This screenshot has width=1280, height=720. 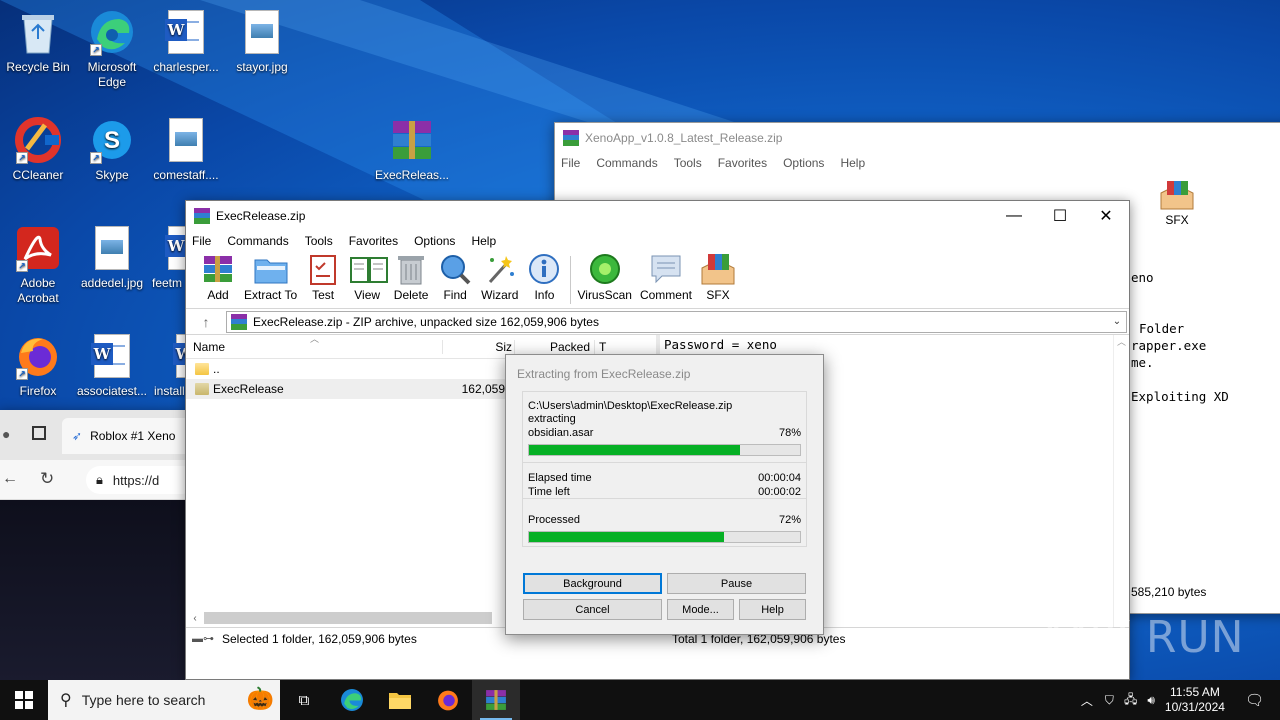 I want to click on toolbar-virusscan: VirusScan, so click(x=604, y=280).